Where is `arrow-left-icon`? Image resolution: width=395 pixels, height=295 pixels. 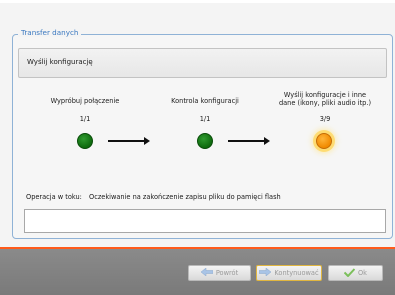
arrow-left-icon is located at coordinates (207, 272).